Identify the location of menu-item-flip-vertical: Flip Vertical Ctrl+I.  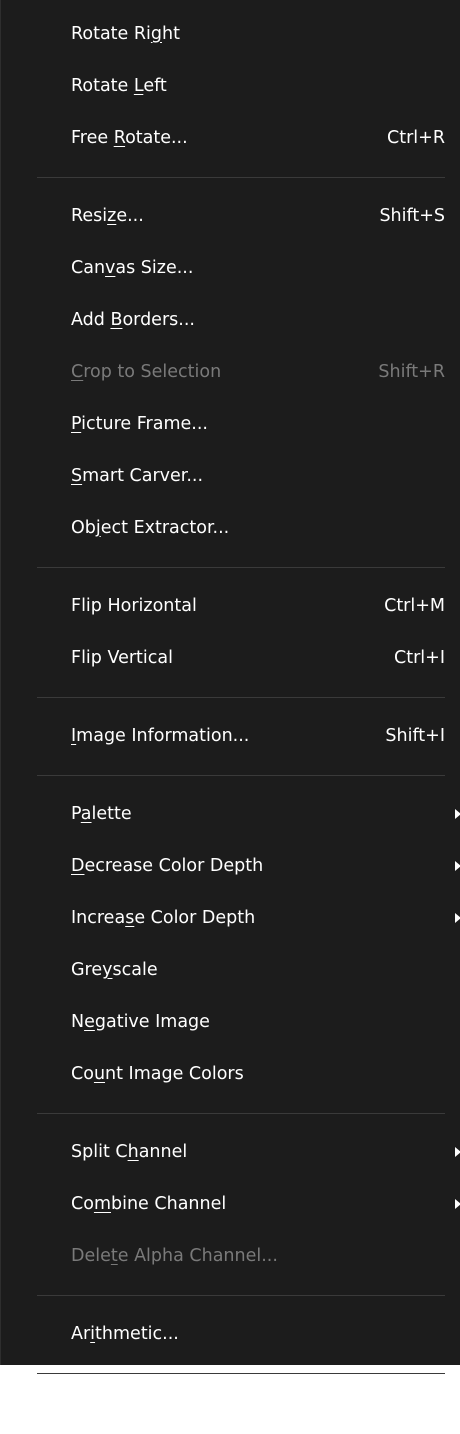
(230, 658).